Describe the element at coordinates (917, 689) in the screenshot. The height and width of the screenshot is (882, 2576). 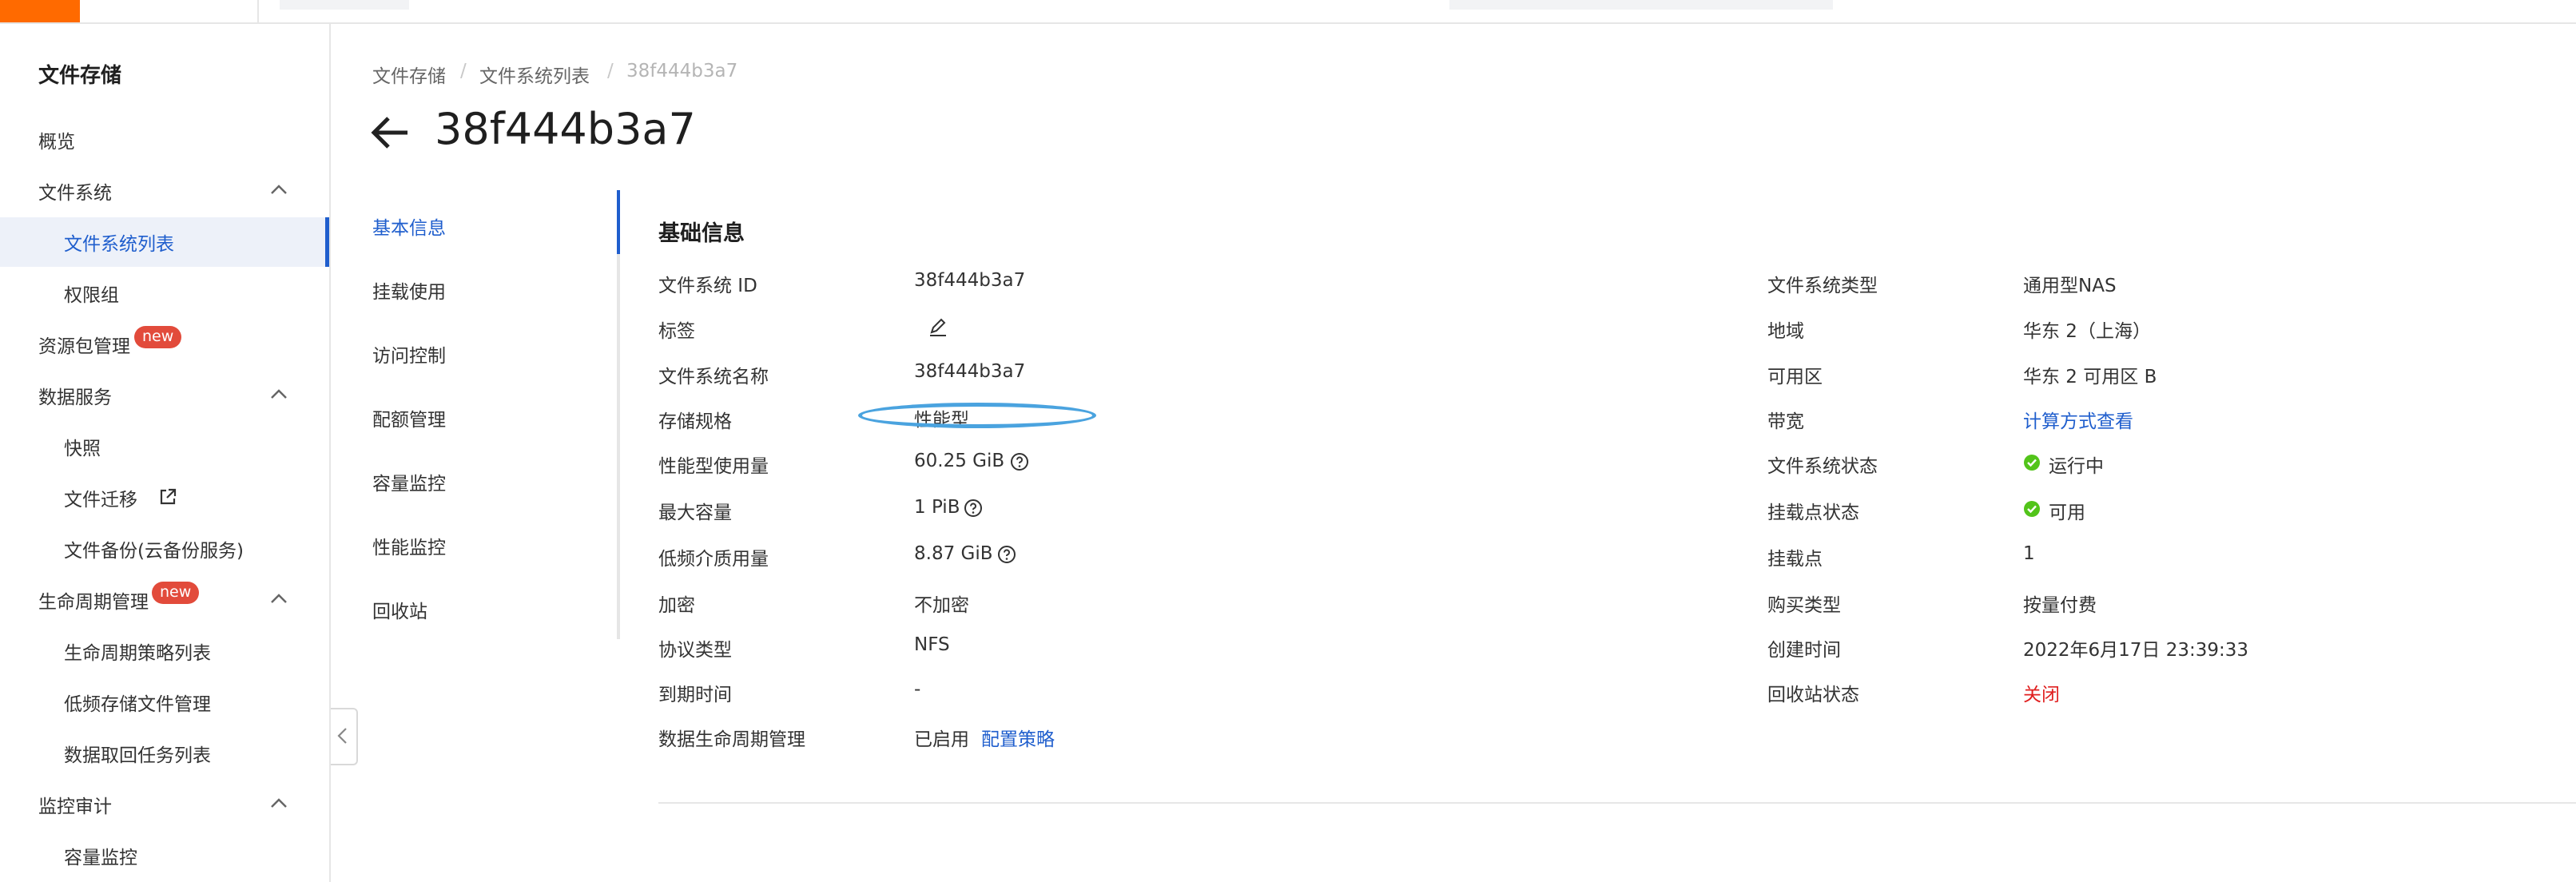
I see `expire-time-value: -` at that location.